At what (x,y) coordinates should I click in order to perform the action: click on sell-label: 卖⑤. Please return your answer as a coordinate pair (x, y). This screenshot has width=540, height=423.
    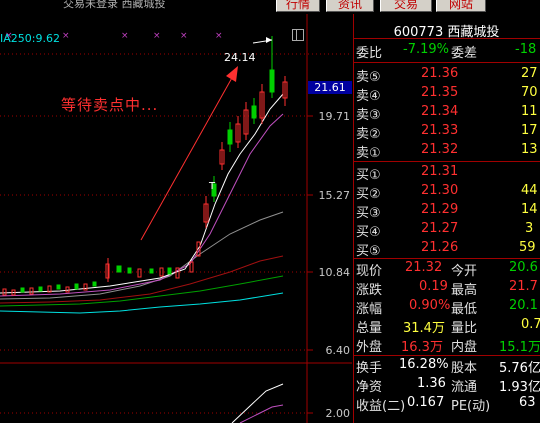
    Looking at the image, I should click on (368, 77).